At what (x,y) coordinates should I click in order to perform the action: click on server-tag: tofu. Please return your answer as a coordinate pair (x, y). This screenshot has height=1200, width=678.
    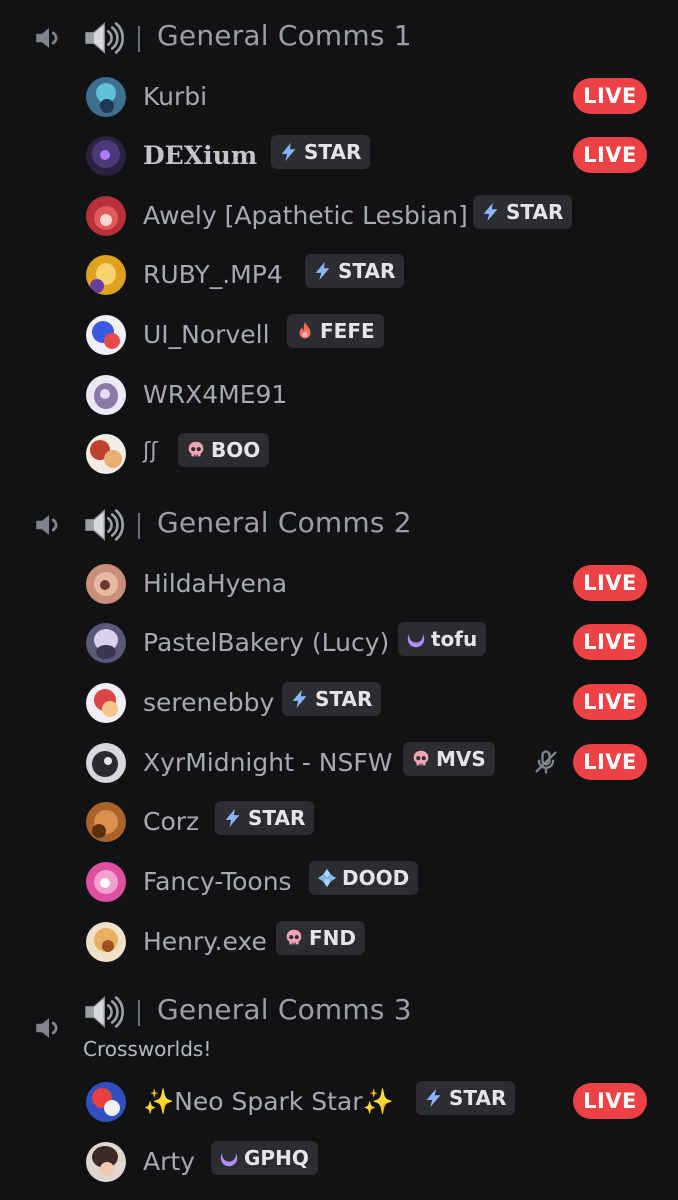
    Looking at the image, I should click on (442, 639).